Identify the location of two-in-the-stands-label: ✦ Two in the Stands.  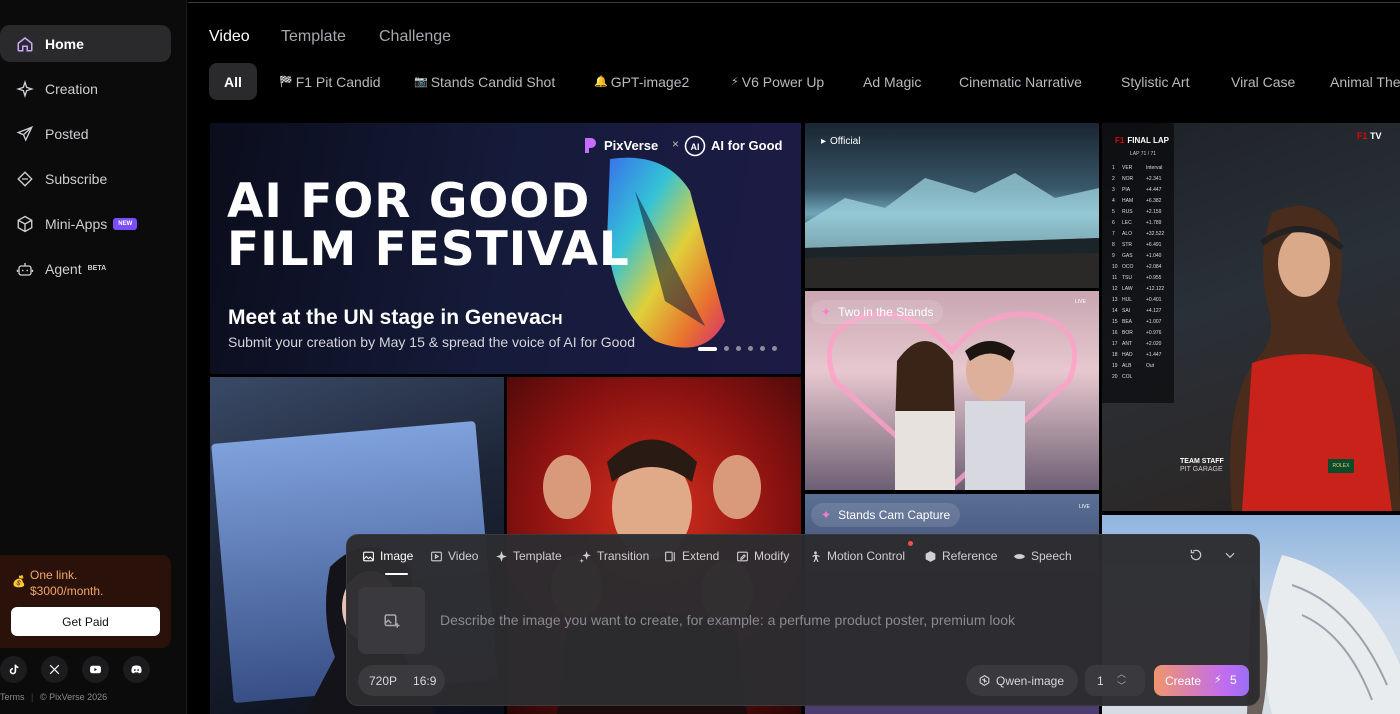
(877, 312).